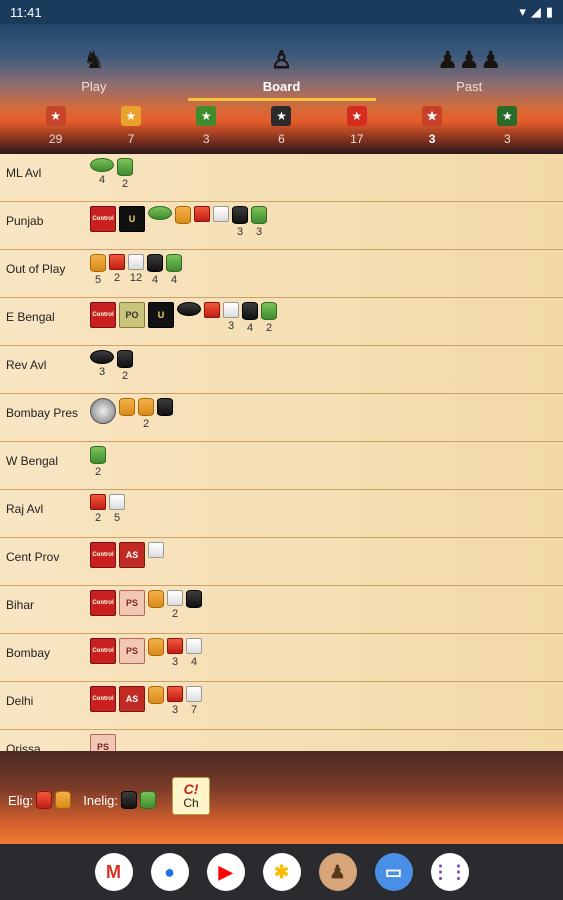 Image resolution: width=563 pixels, height=900 pixels. Describe the element at coordinates (281, 370) in the screenshot. I see `board-row: Rev Avl 3 2` at that location.